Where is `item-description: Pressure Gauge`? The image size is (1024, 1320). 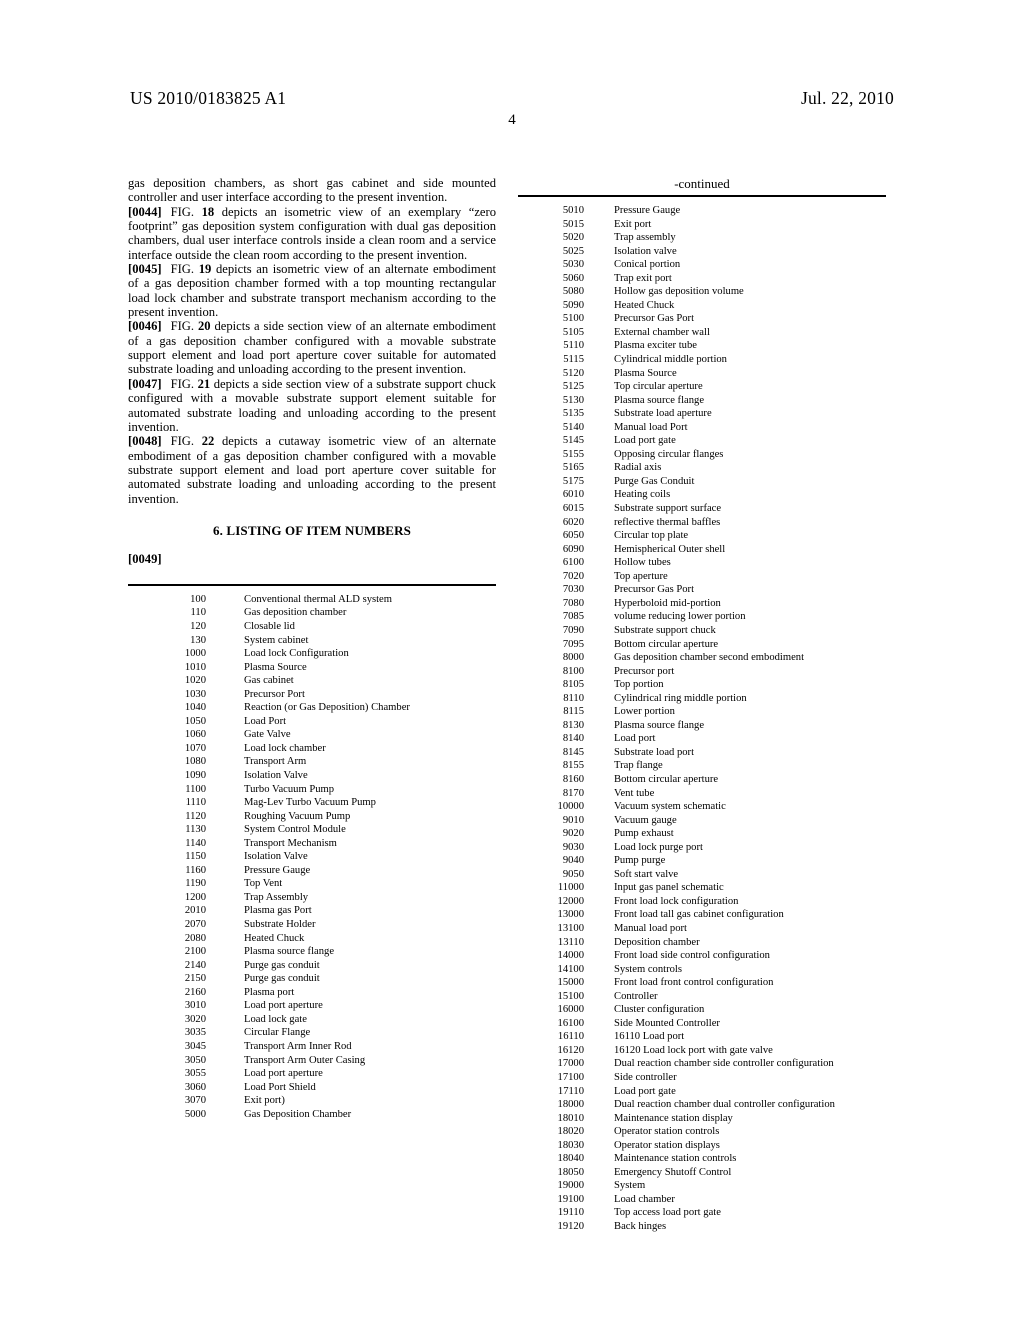
item-description: Pressure Gauge is located at coordinates (277, 870).